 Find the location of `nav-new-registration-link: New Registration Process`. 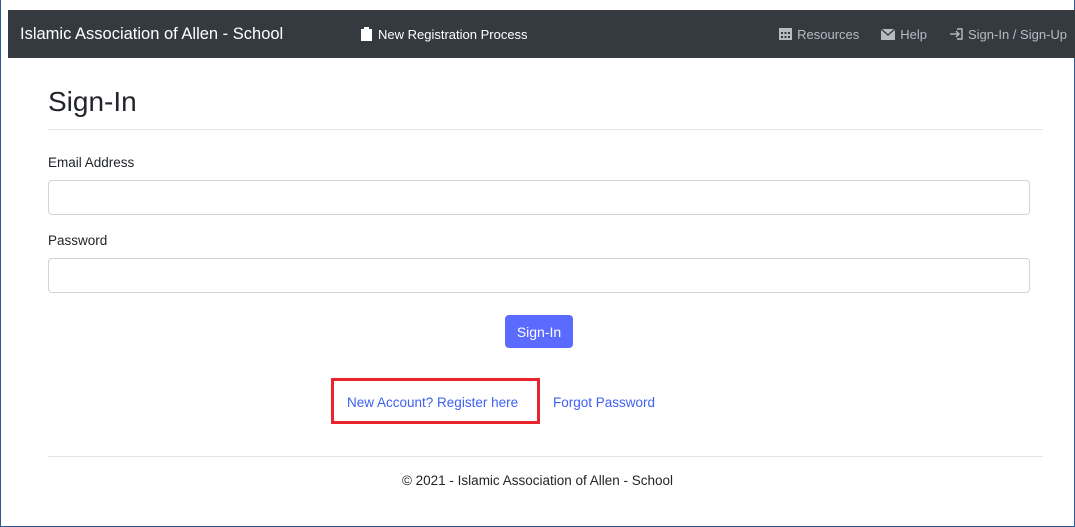

nav-new-registration-link: New Registration Process is located at coordinates (444, 34).